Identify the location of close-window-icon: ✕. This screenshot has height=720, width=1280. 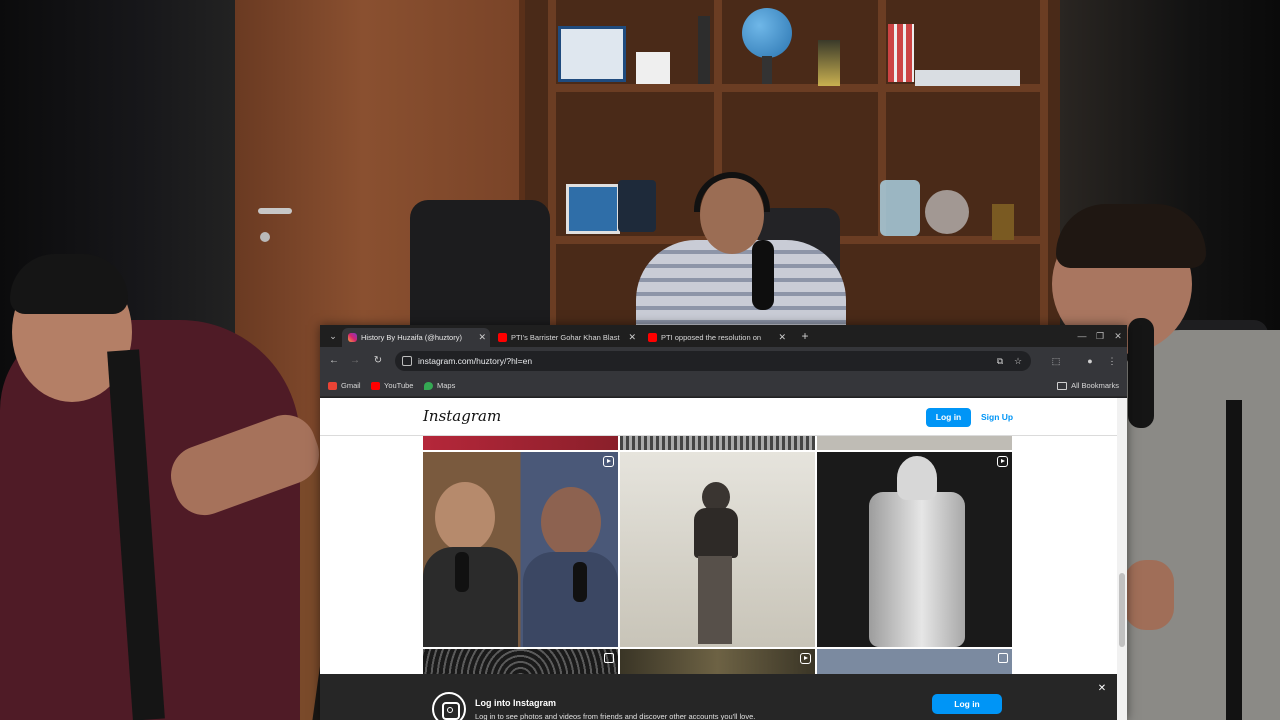
(1118, 336).